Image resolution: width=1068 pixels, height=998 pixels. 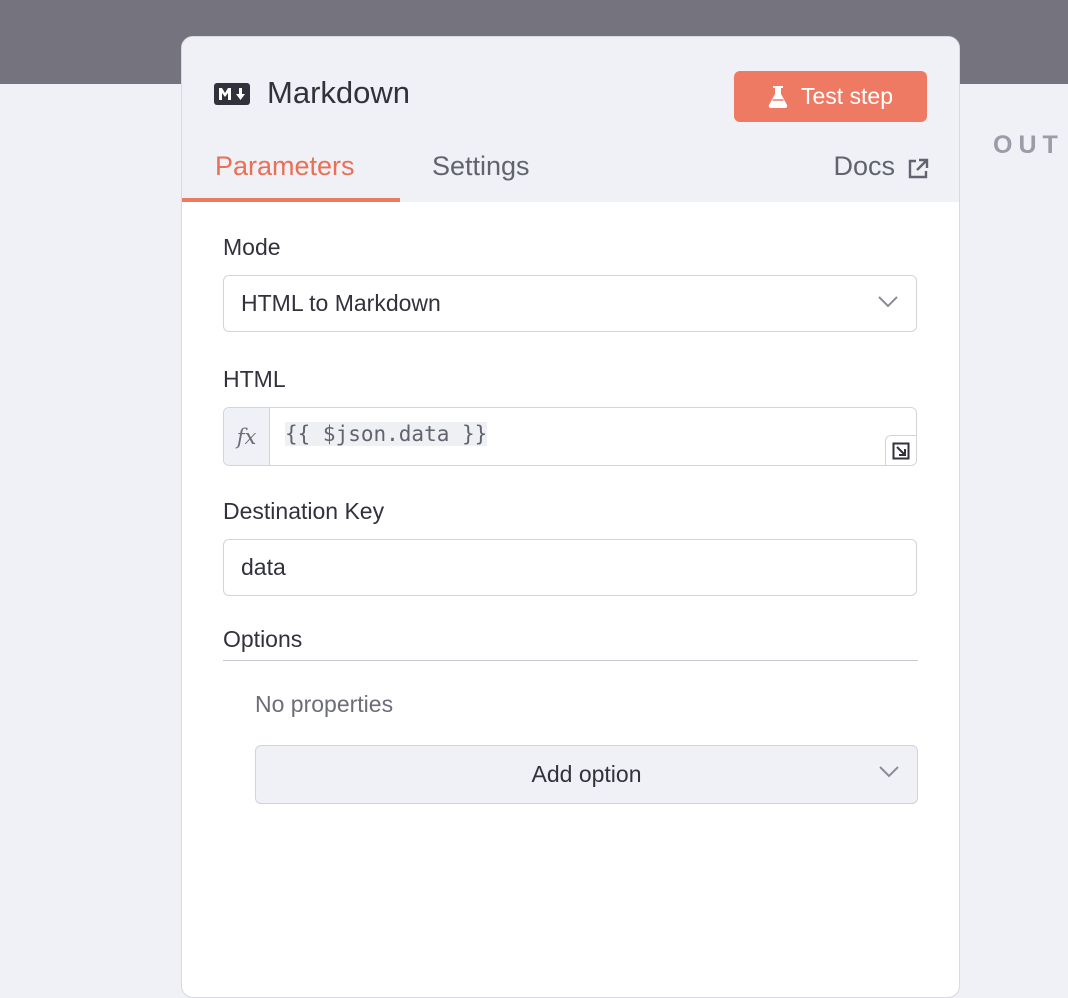 I want to click on add-option-button: Add option, so click(x=586, y=774).